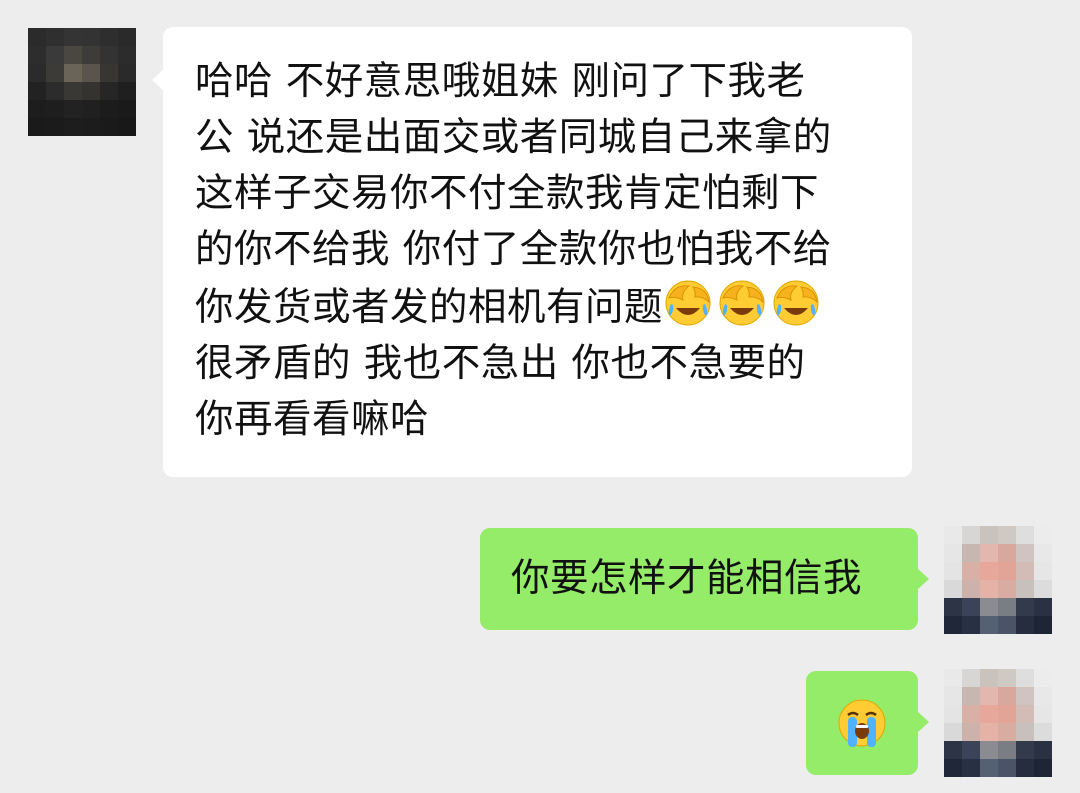 The height and width of the screenshot is (793, 1080). What do you see at coordinates (513, 137) in the screenshot?
I see `message-line: 公 说还是出面交或者同城自己来拿的` at bounding box center [513, 137].